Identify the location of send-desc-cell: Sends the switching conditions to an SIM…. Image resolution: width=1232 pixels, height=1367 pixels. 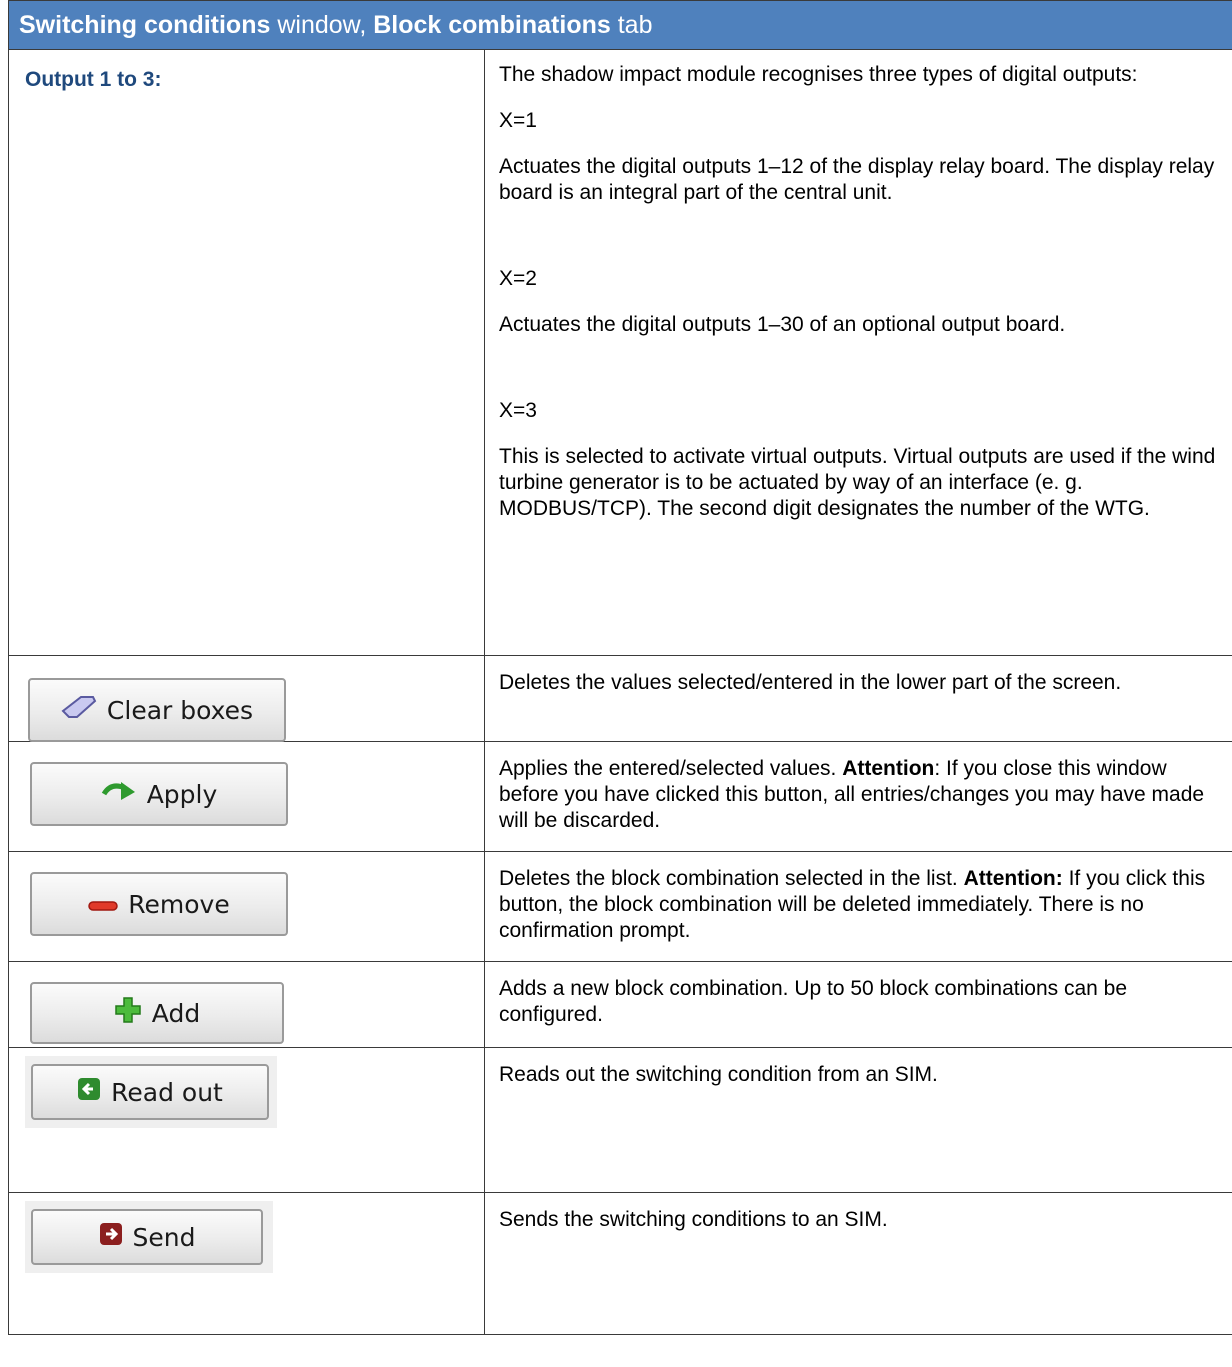
(857, 1263).